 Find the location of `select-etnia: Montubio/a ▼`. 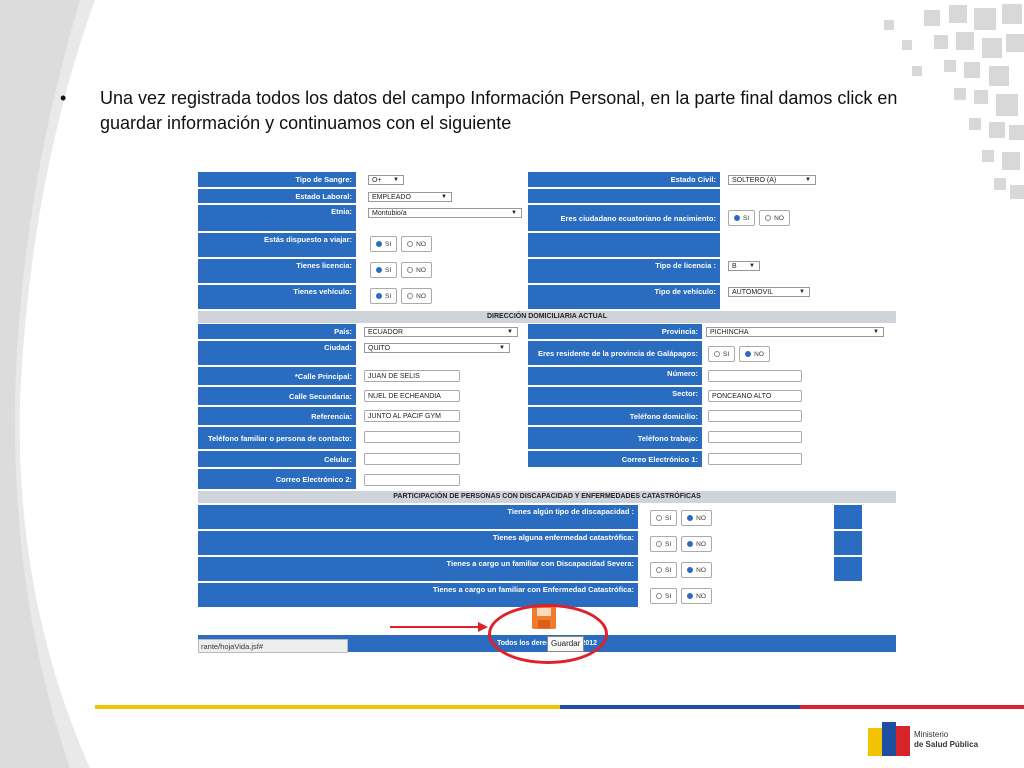

select-etnia: Montubio/a ▼ is located at coordinates (445, 213).